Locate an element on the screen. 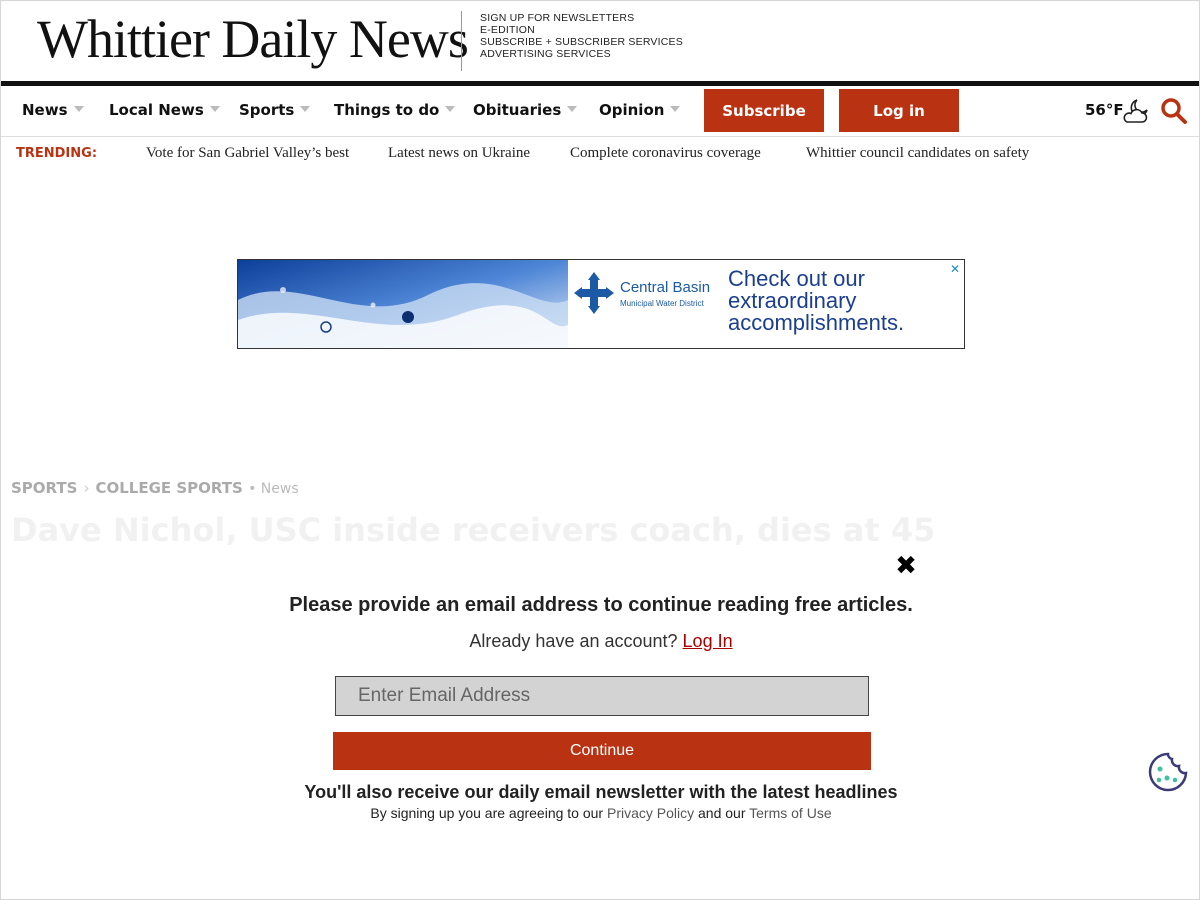 The image size is (1200, 900). nav-label: Things to do is located at coordinates (387, 110).